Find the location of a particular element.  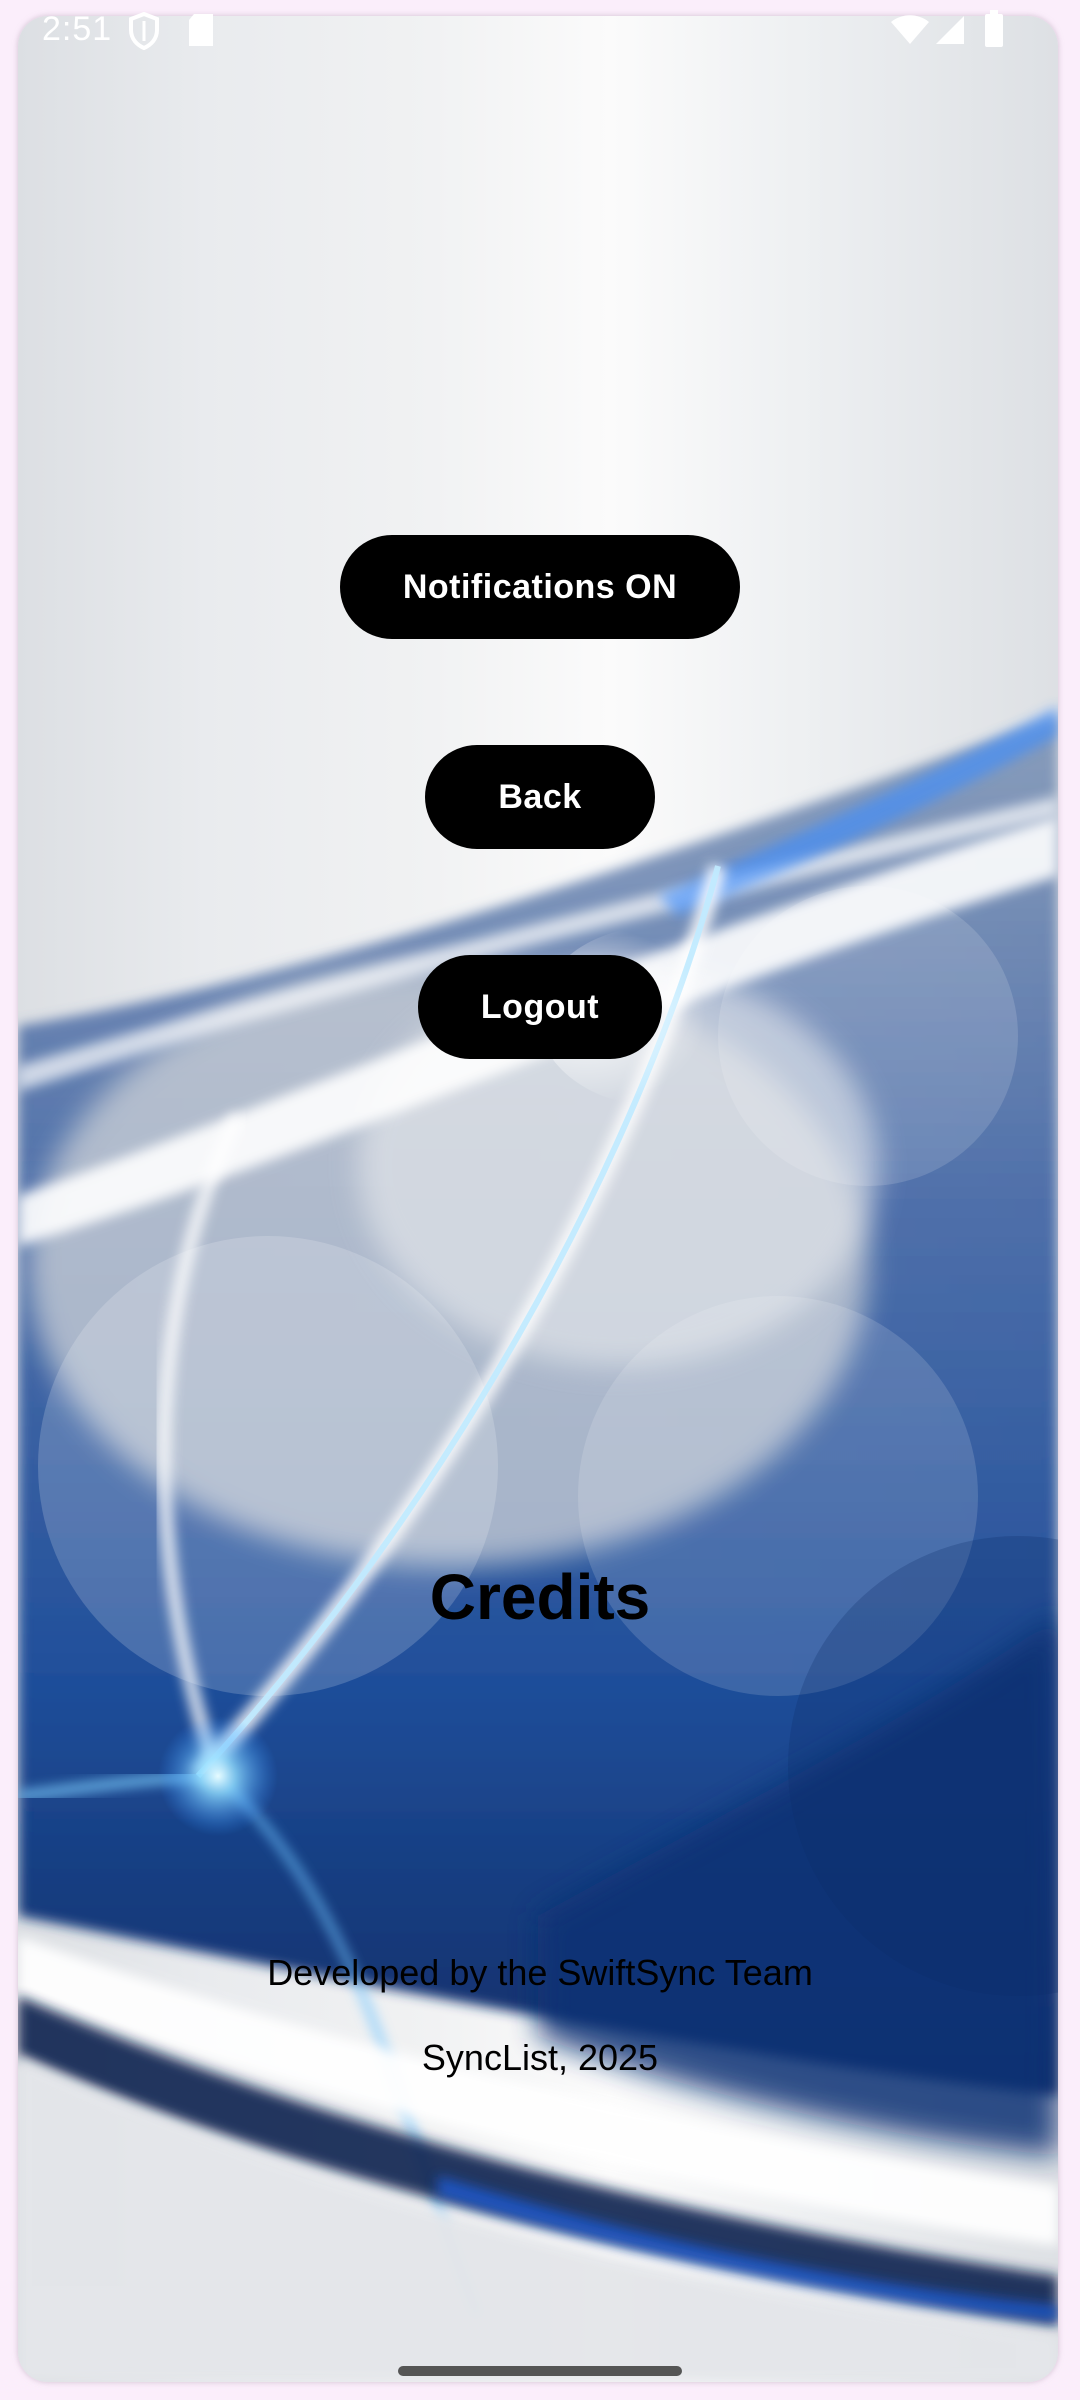

home-indicator is located at coordinates (540, 2371).